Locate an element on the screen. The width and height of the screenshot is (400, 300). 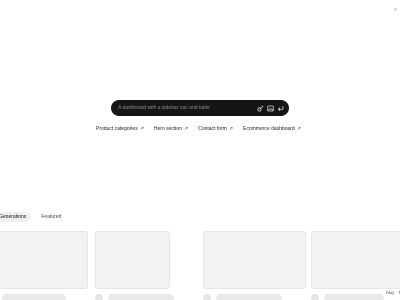
tab-featured: Featured is located at coordinates (51, 217).